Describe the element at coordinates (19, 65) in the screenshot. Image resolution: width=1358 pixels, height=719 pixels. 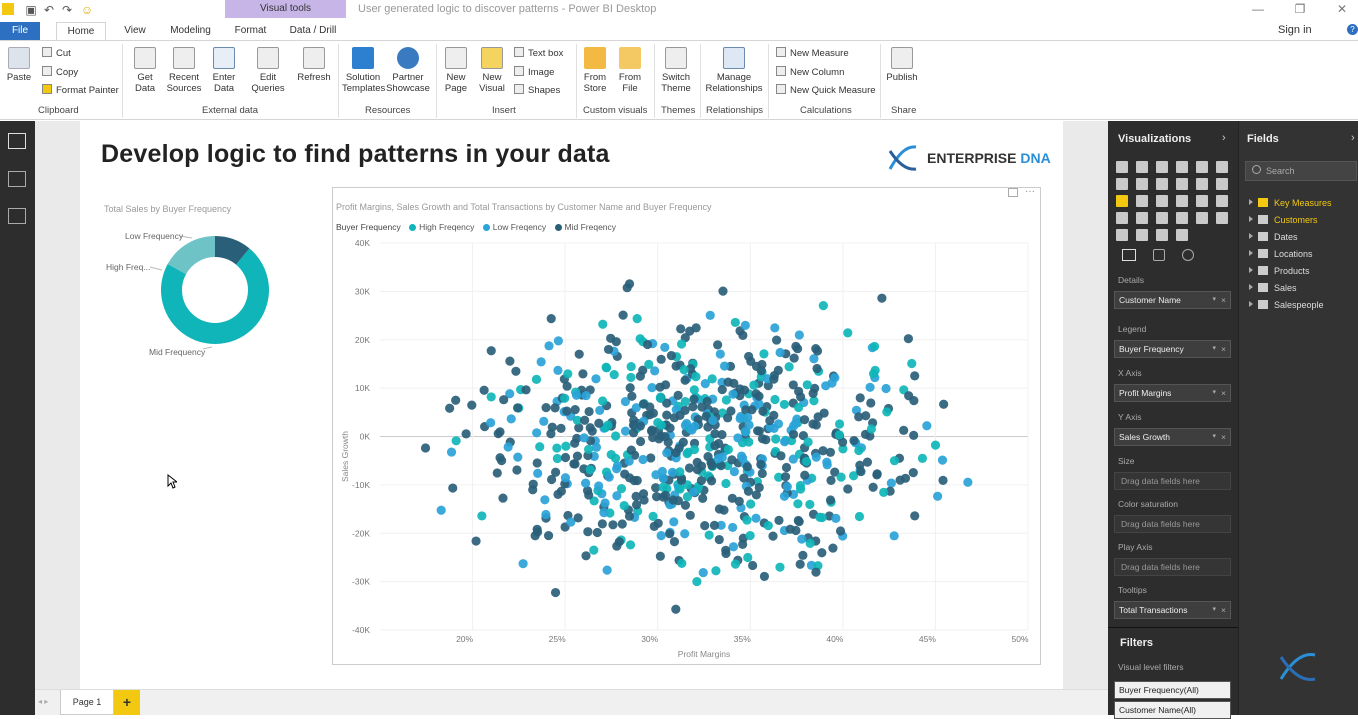
I see `paste-button: Paste` at that location.